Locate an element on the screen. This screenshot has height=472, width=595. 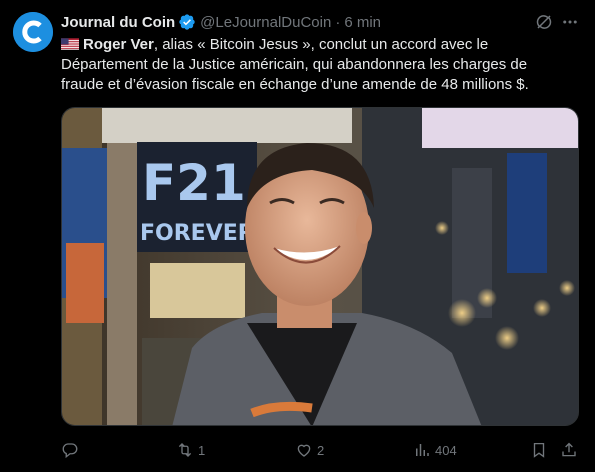
views-icon is located at coordinates (422, 450).